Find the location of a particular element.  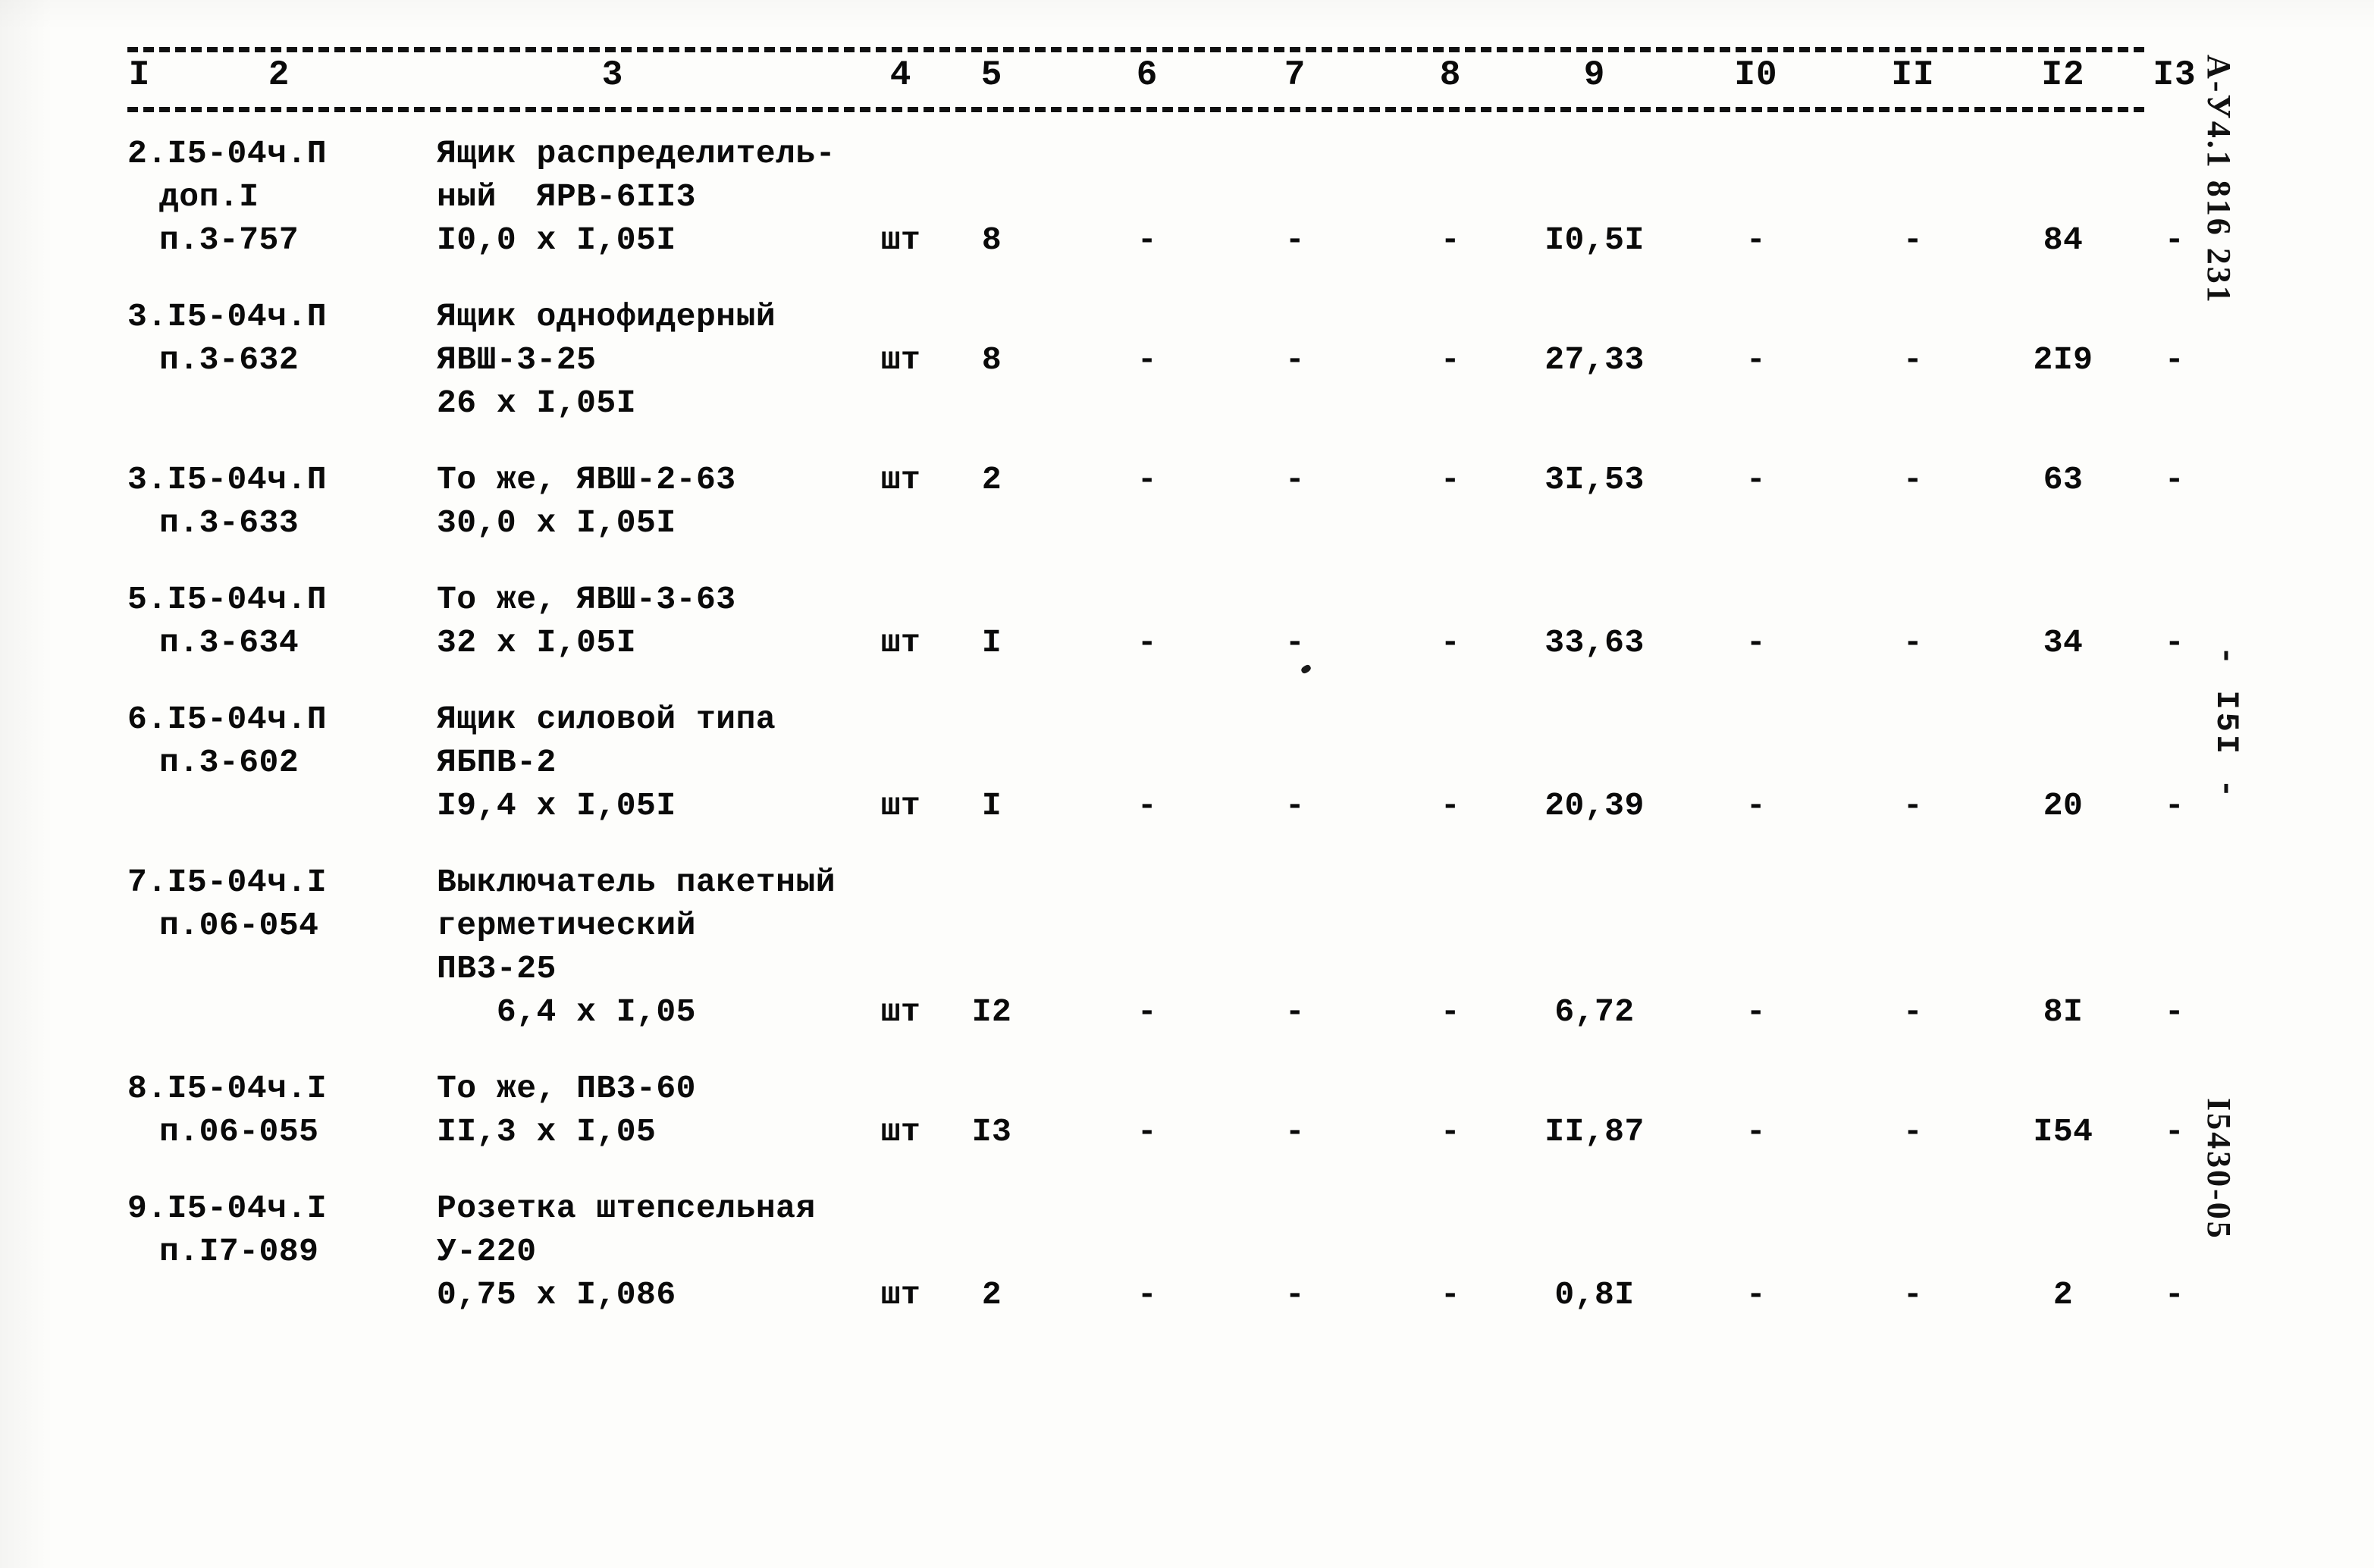

row-col9-cell: 0,8I is located at coordinates (1594, 1295).